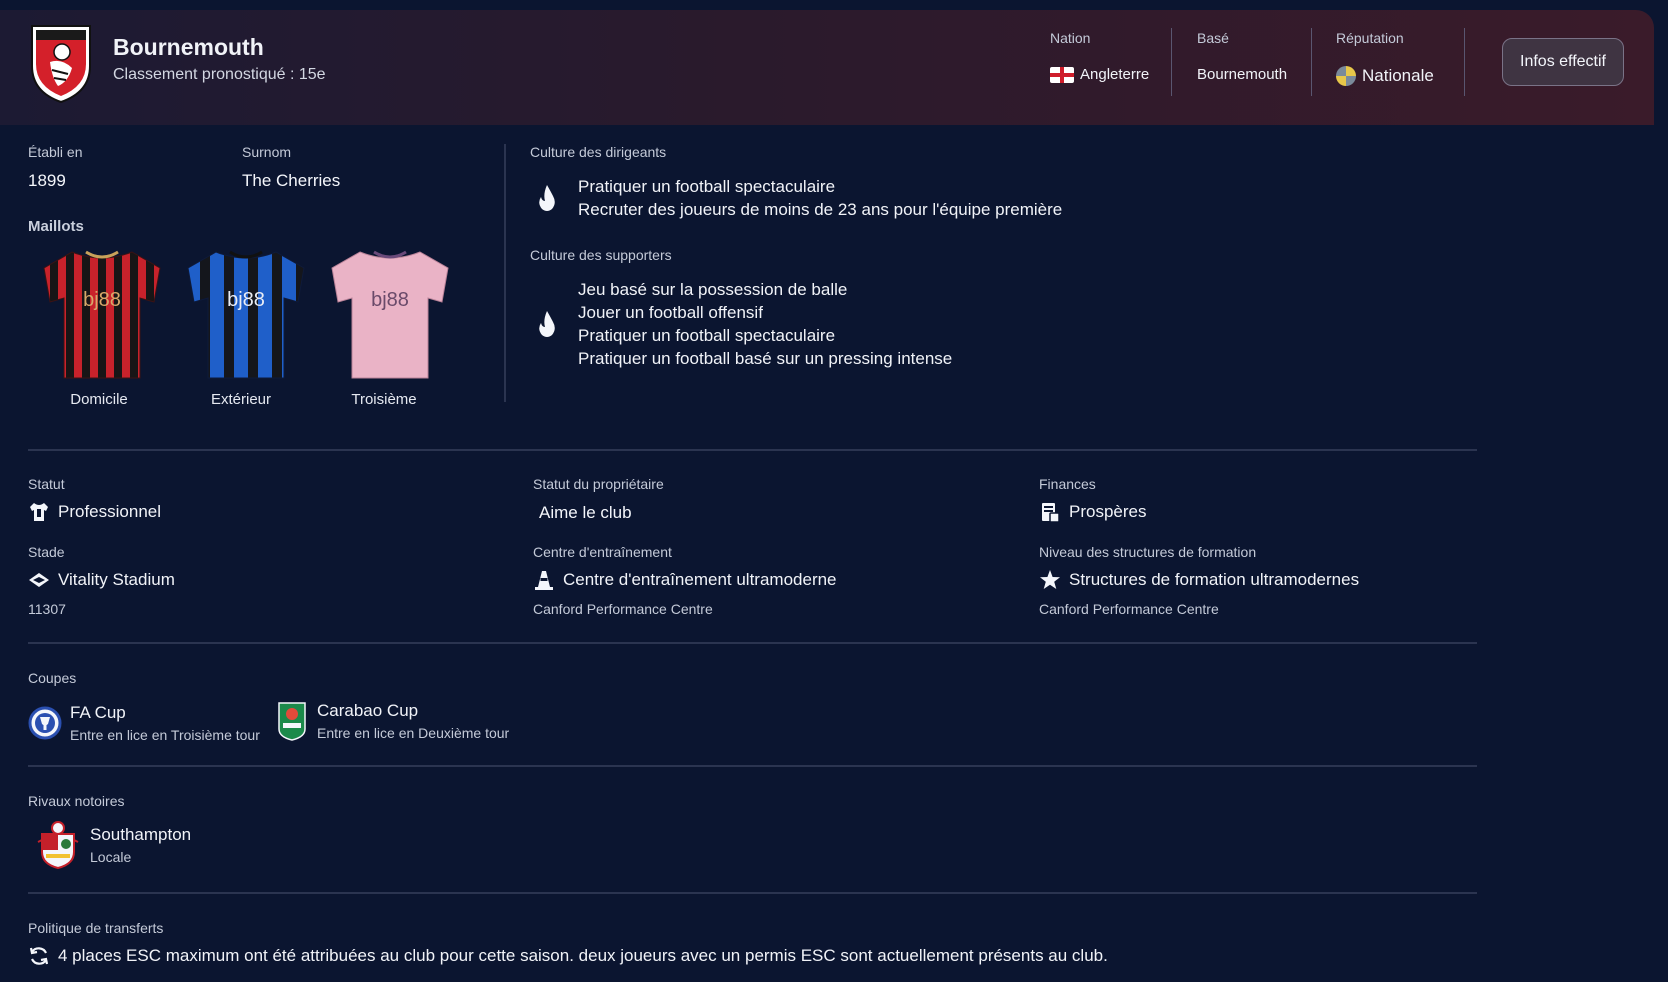 Image resolution: width=1668 pixels, height=982 pixels. I want to click on away-kit-image: bj88, so click(246, 314).